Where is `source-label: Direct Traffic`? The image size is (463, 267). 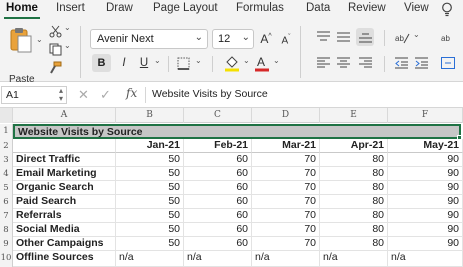
source-label: Direct Traffic is located at coordinates (64, 160).